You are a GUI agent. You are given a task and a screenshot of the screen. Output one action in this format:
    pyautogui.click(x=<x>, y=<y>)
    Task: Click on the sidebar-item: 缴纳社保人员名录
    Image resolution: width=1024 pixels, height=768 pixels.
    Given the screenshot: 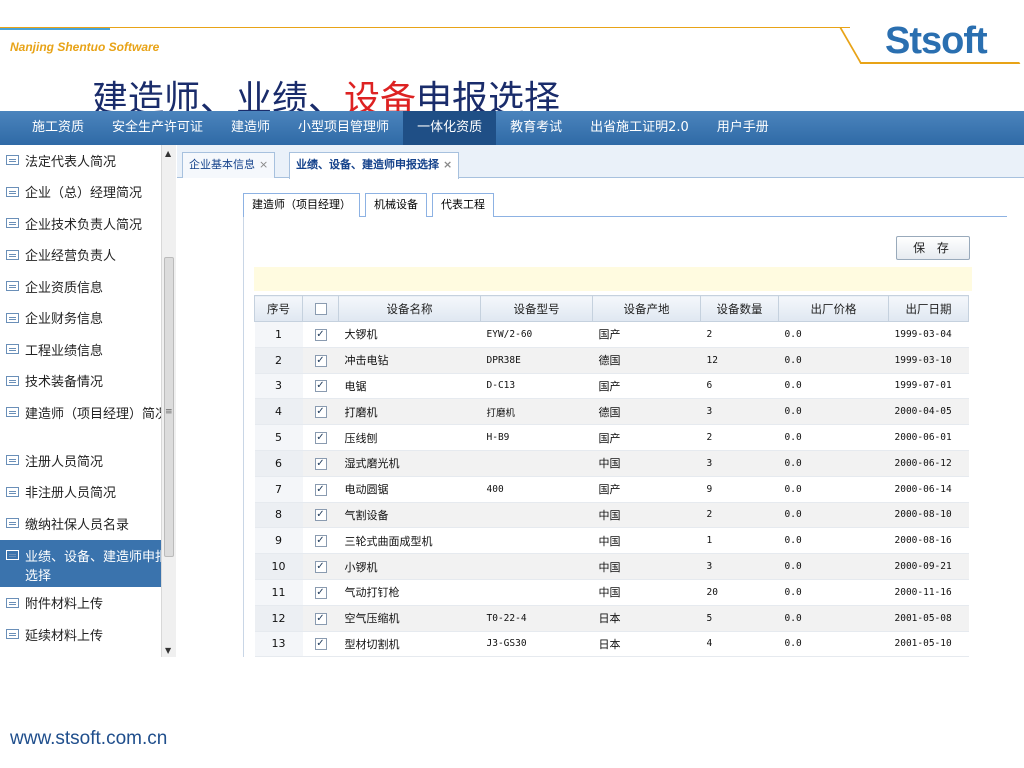 What is the action you would take?
    pyautogui.click(x=87, y=524)
    